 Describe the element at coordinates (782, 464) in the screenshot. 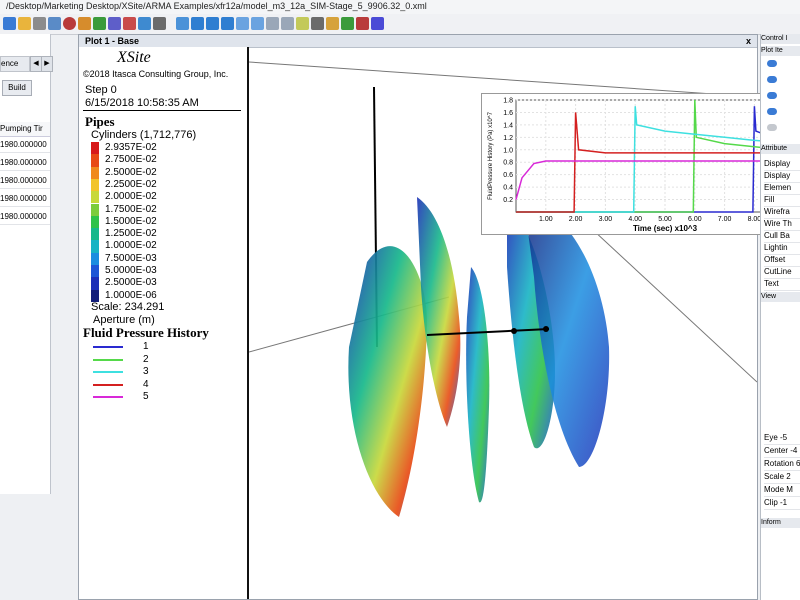

I see `camera-row: Rotation 6` at that location.